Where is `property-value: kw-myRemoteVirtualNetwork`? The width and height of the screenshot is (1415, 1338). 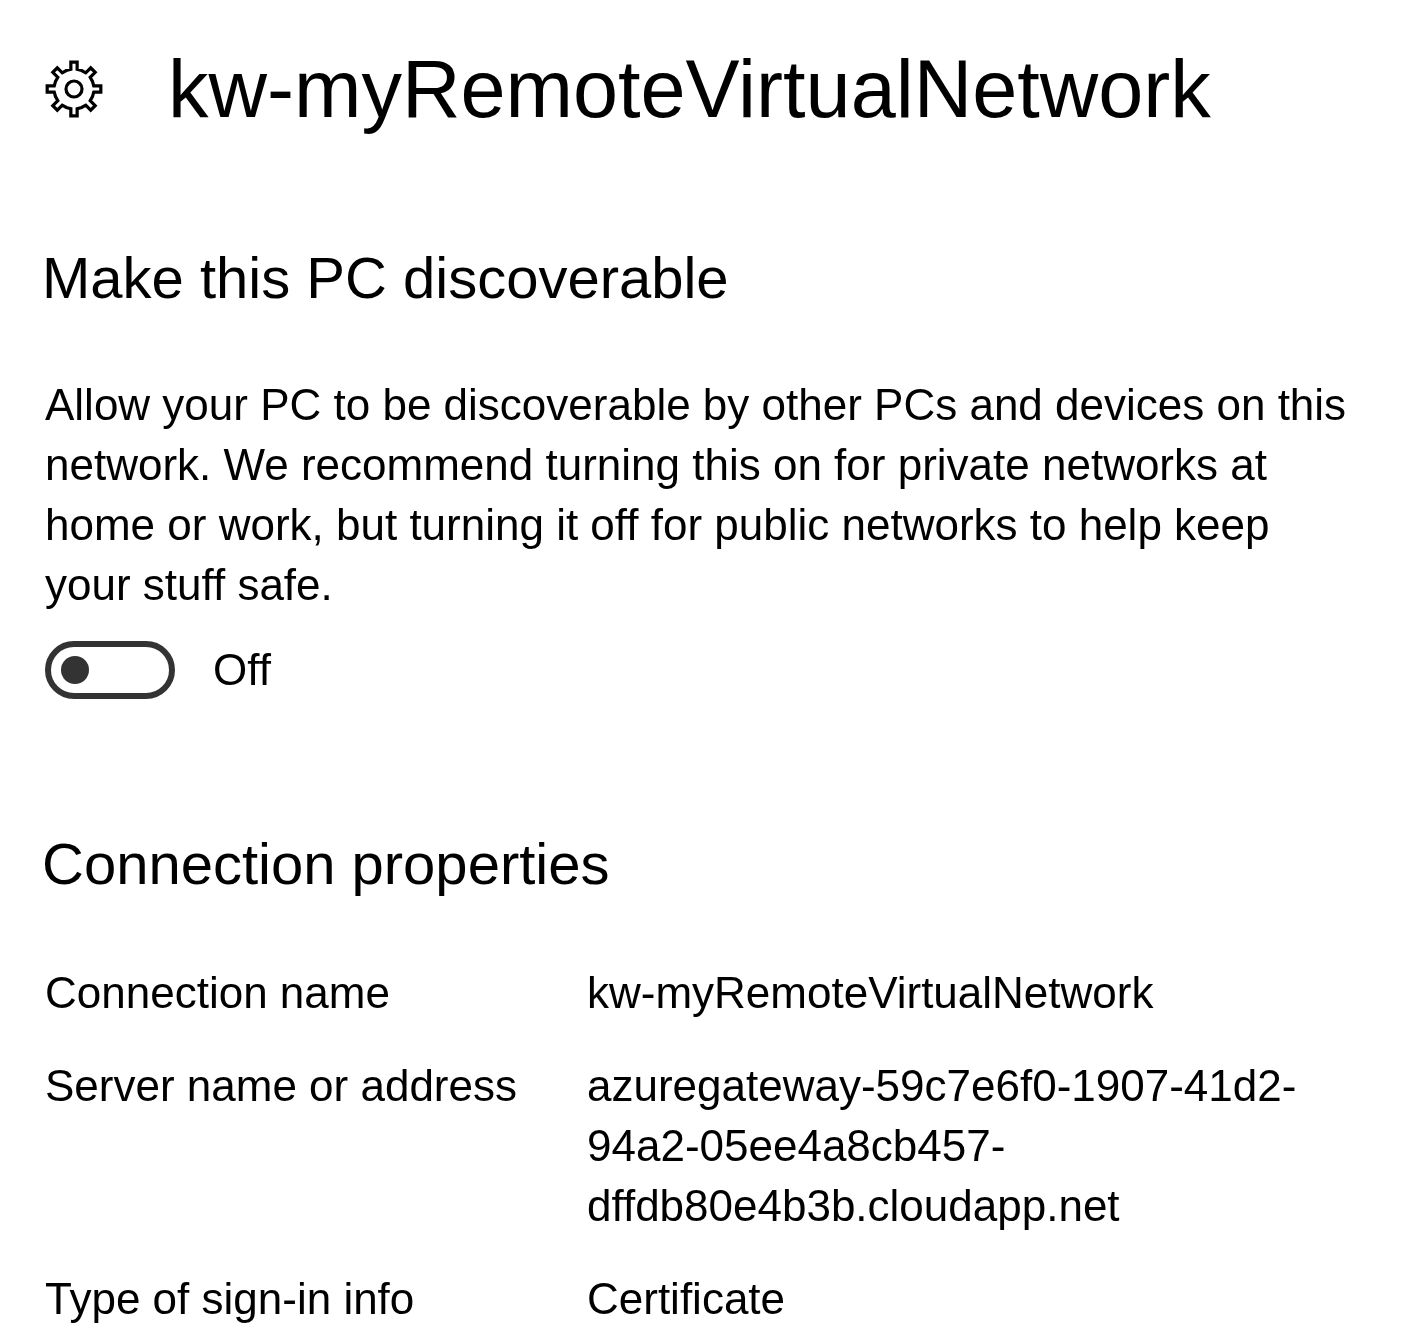
property-value: kw-myRemoteVirtualNetwork is located at coordinates (871, 993).